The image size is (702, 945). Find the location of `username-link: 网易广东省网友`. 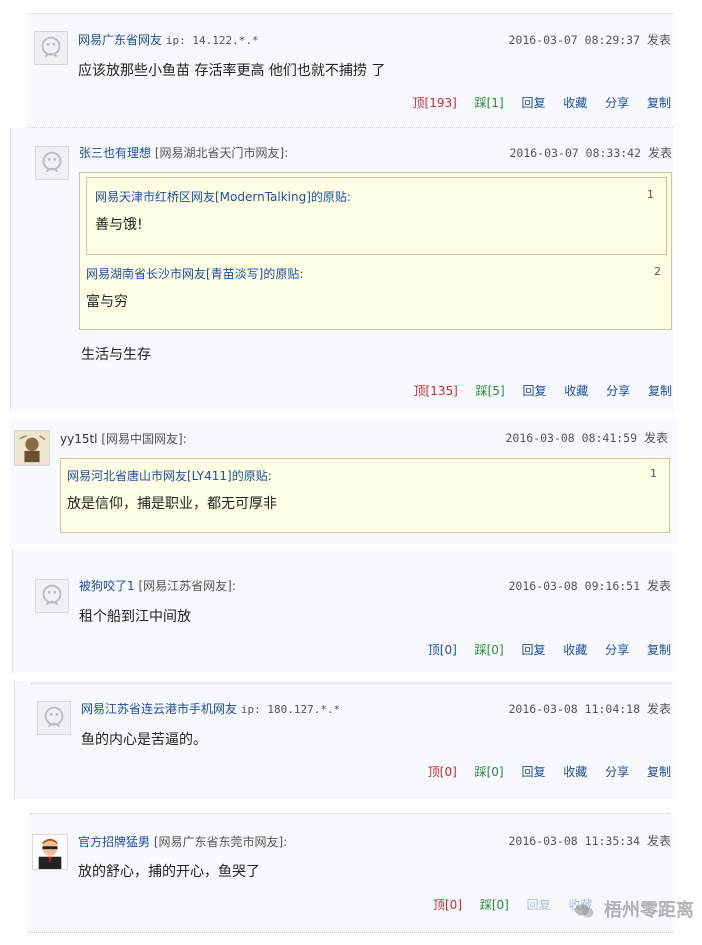

username-link: 网易广东省网友 is located at coordinates (120, 40).